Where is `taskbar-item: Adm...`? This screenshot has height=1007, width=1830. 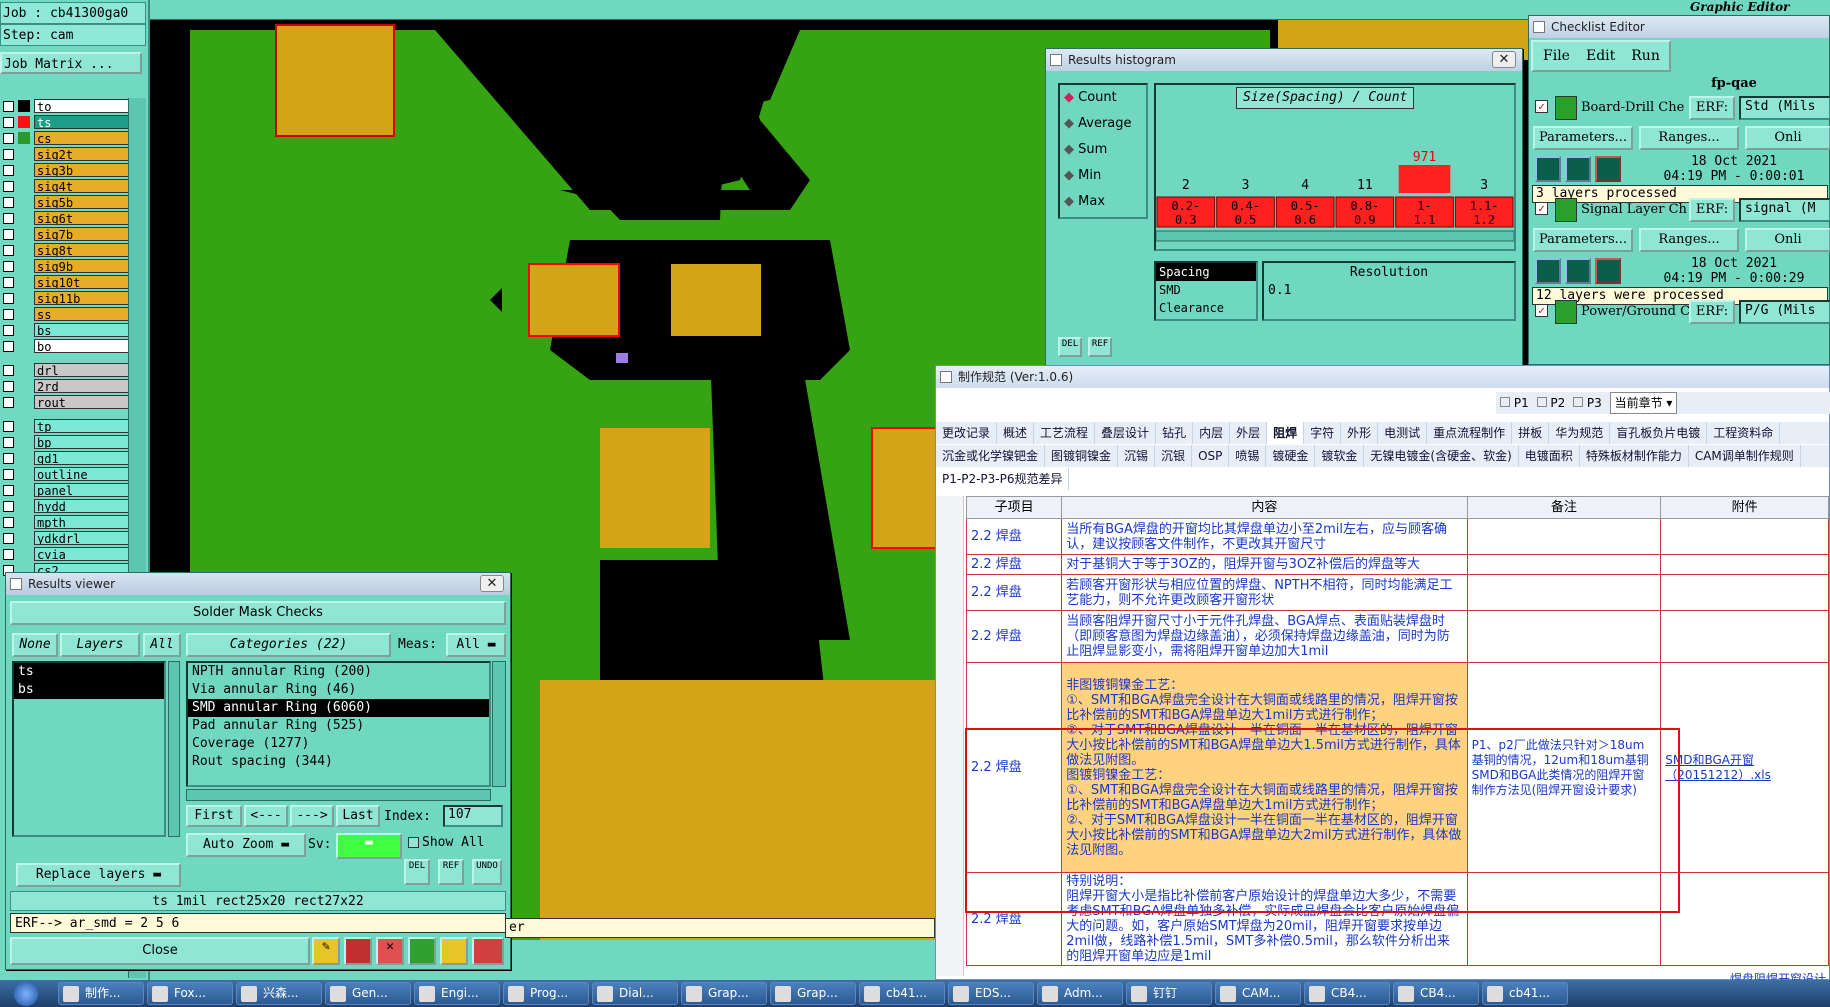 taskbar-item: Adm... is located at coordinates (1080, 993).